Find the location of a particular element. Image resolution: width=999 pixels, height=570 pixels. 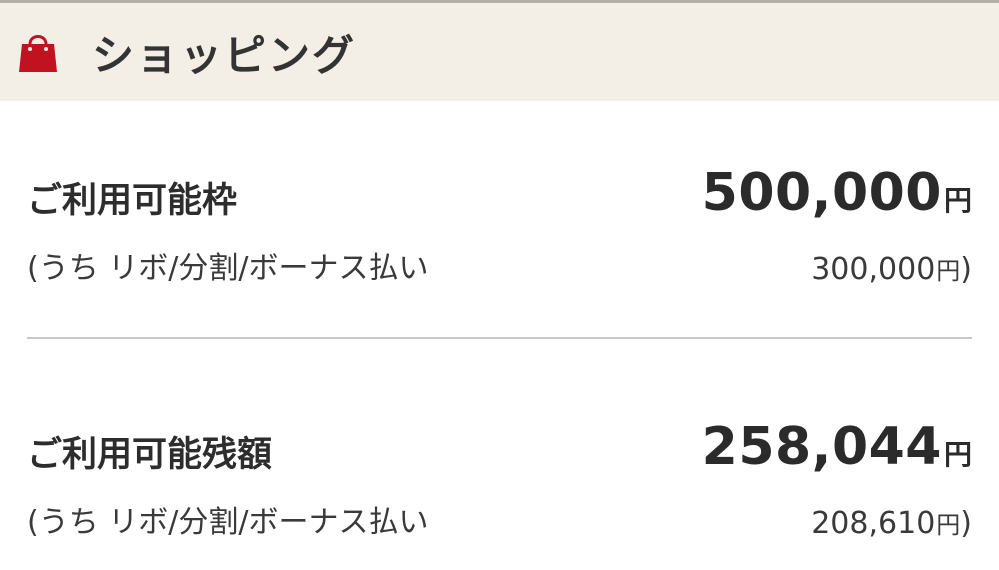

available-balance-amount: 258,044 円 is located at coordinates (837, 447).